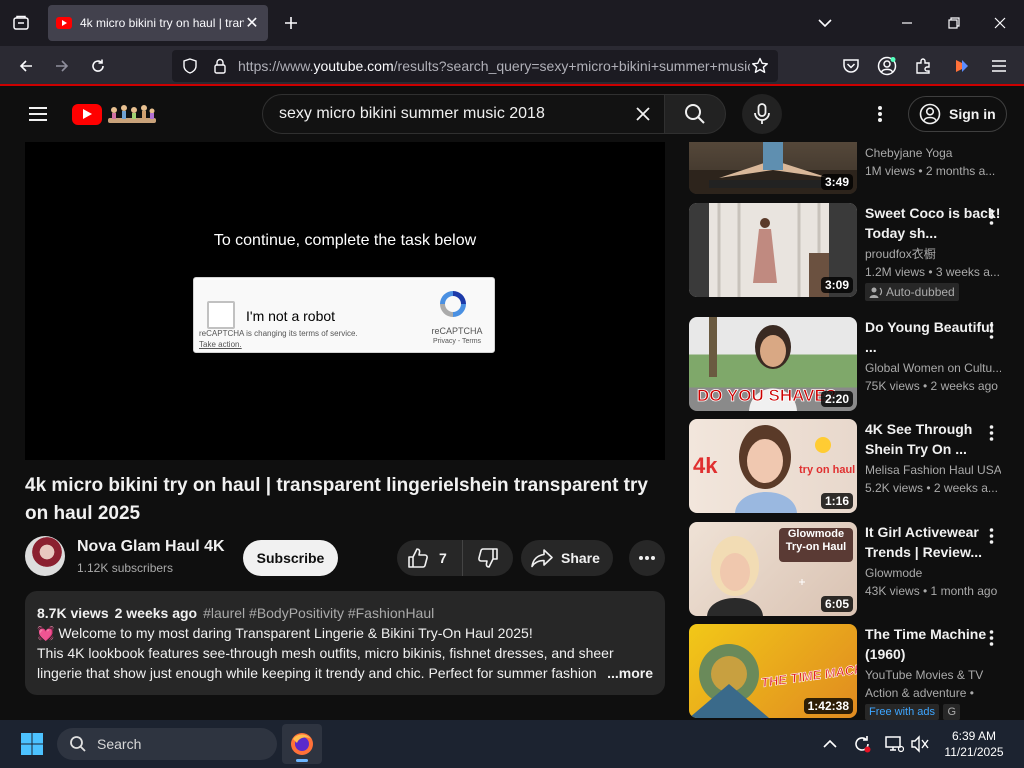  Describe the element at coordinates (512, 744) in the screenshot. I see `windows-taskbar: Search 6:39 AM 11/21/2025` at that location.